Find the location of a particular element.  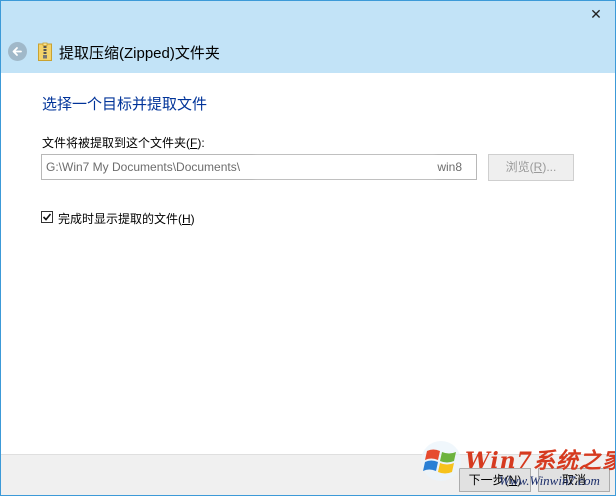

show-files-suffix: ) is located at coordinates (192, 219).